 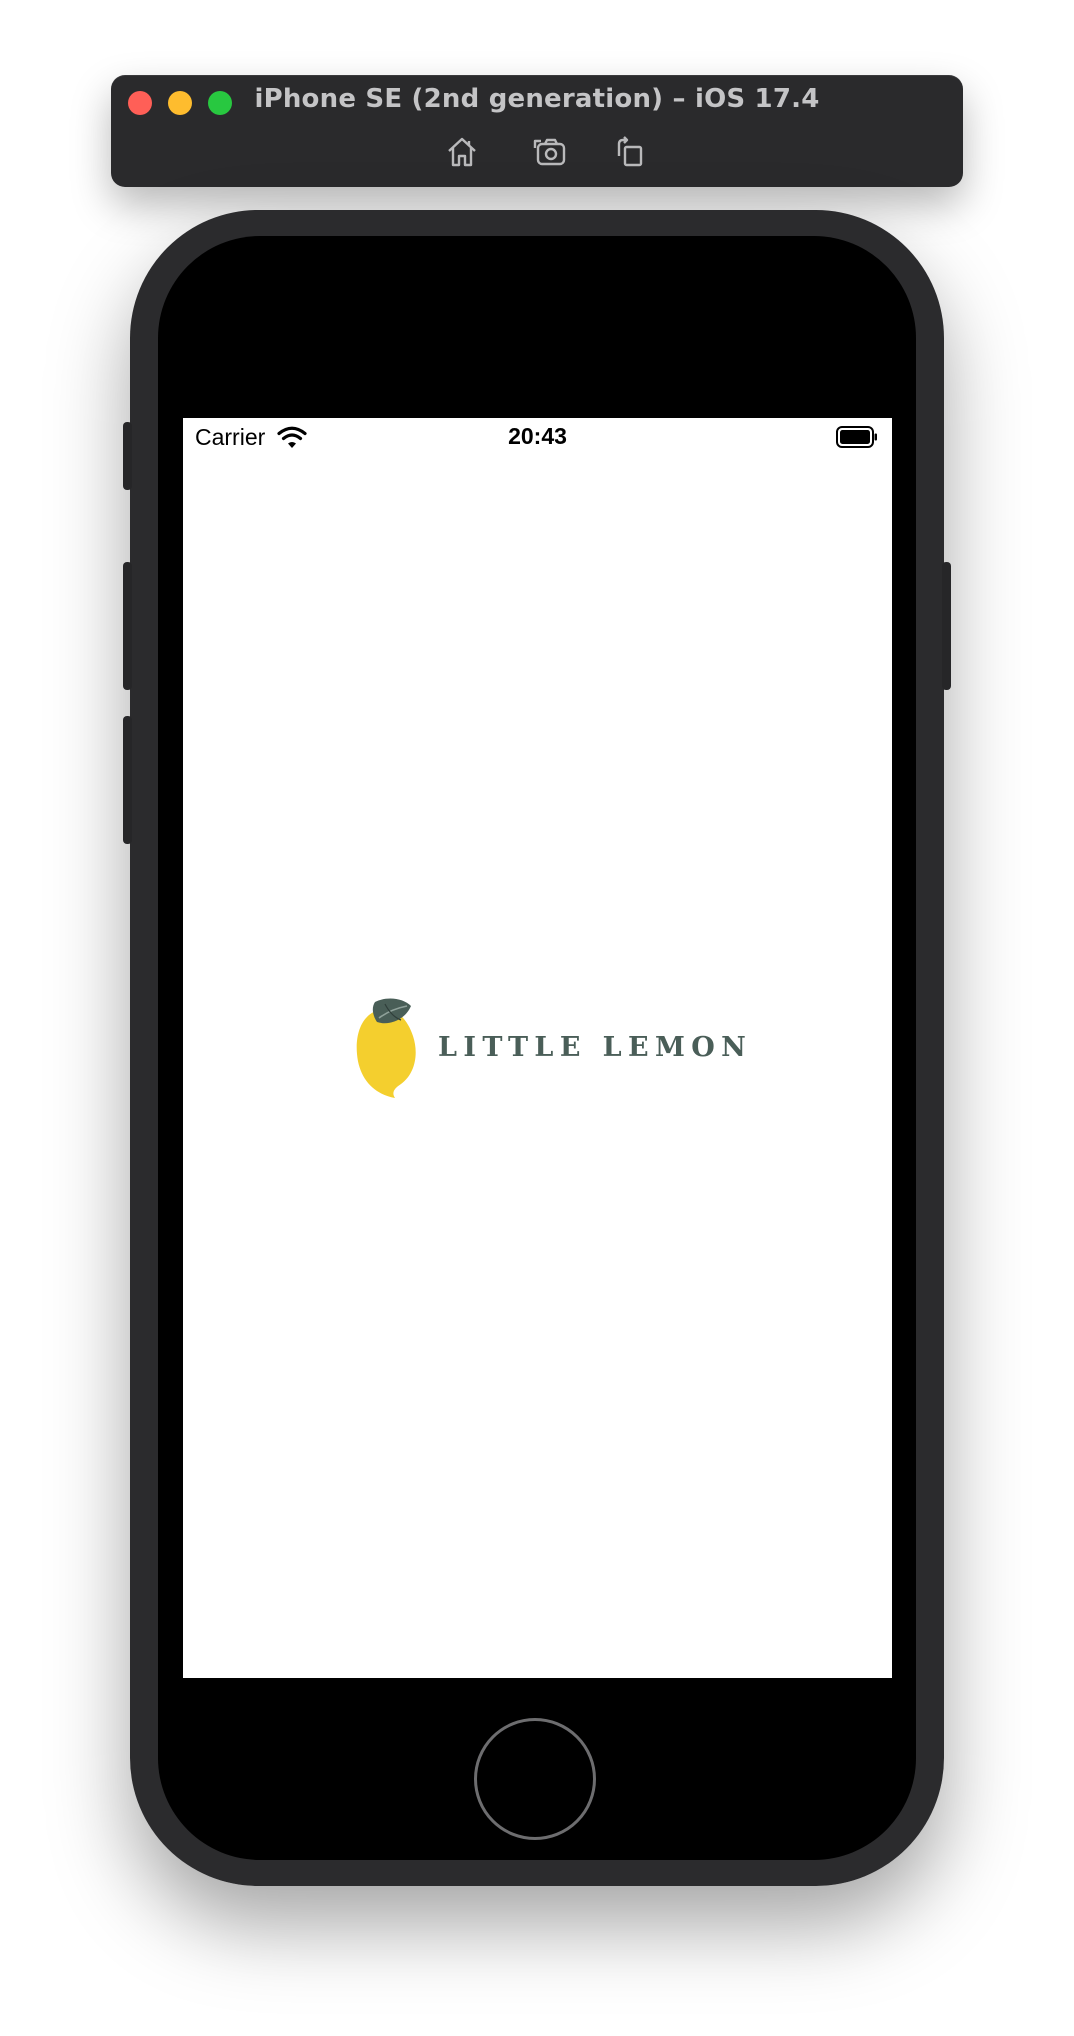 What do you see at coordinates (127, 780) in the screenshot?
I see `volume-down-button` at bounding box center [127, 780].